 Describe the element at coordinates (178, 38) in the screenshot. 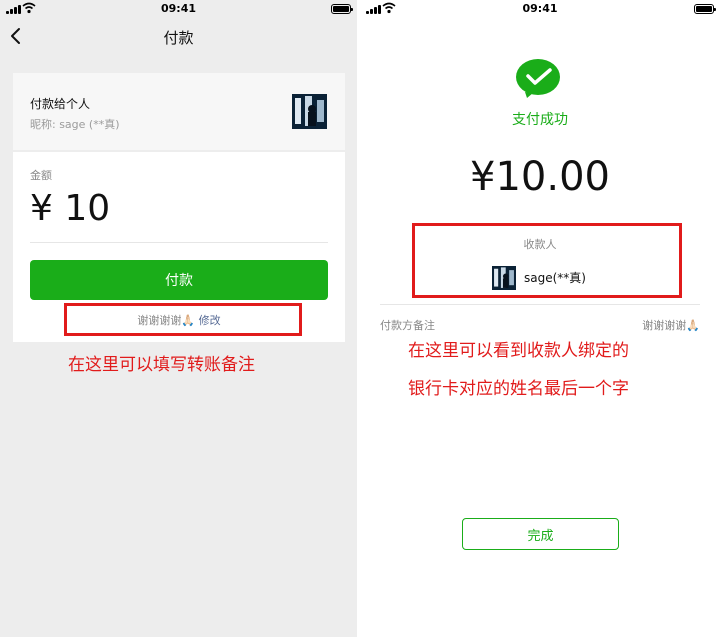

I see `page-title: 付款` at that location.